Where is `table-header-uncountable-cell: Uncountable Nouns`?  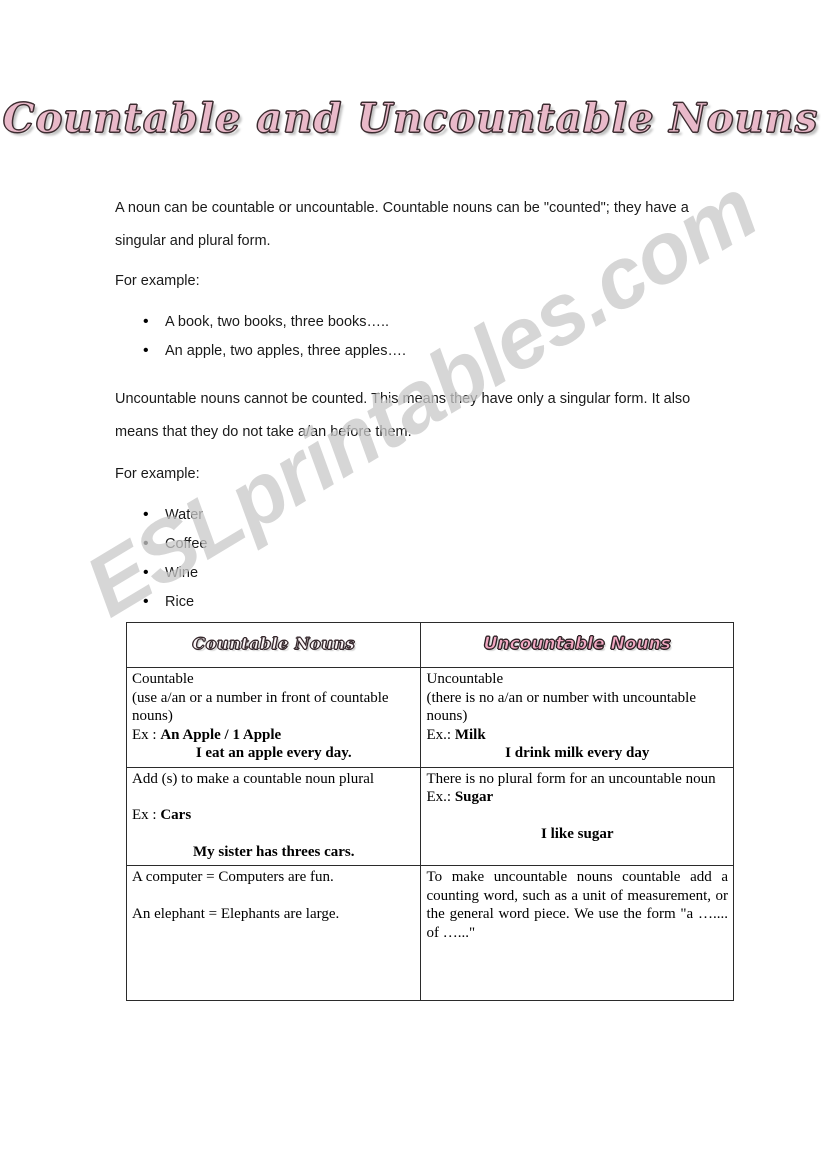
table-header-uncountable-cell: Uncountable Nouns is located at coordinates (577, 645).